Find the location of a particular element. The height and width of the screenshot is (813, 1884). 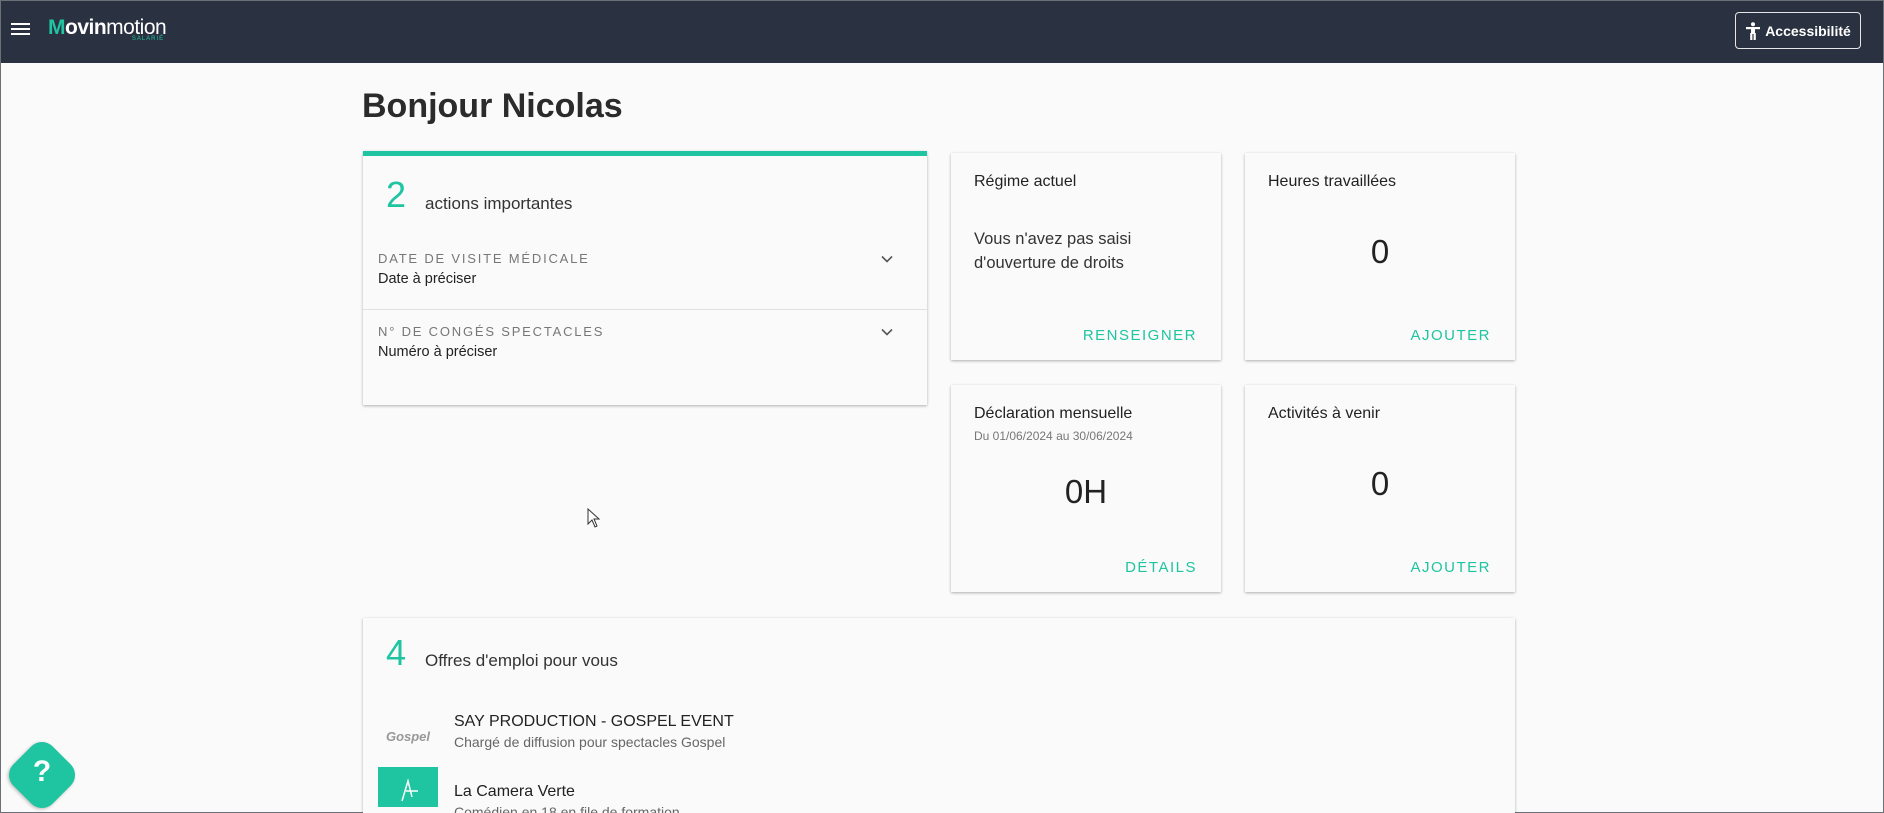

action-value: Numéro à préciser is located at coordinates (438, 352).